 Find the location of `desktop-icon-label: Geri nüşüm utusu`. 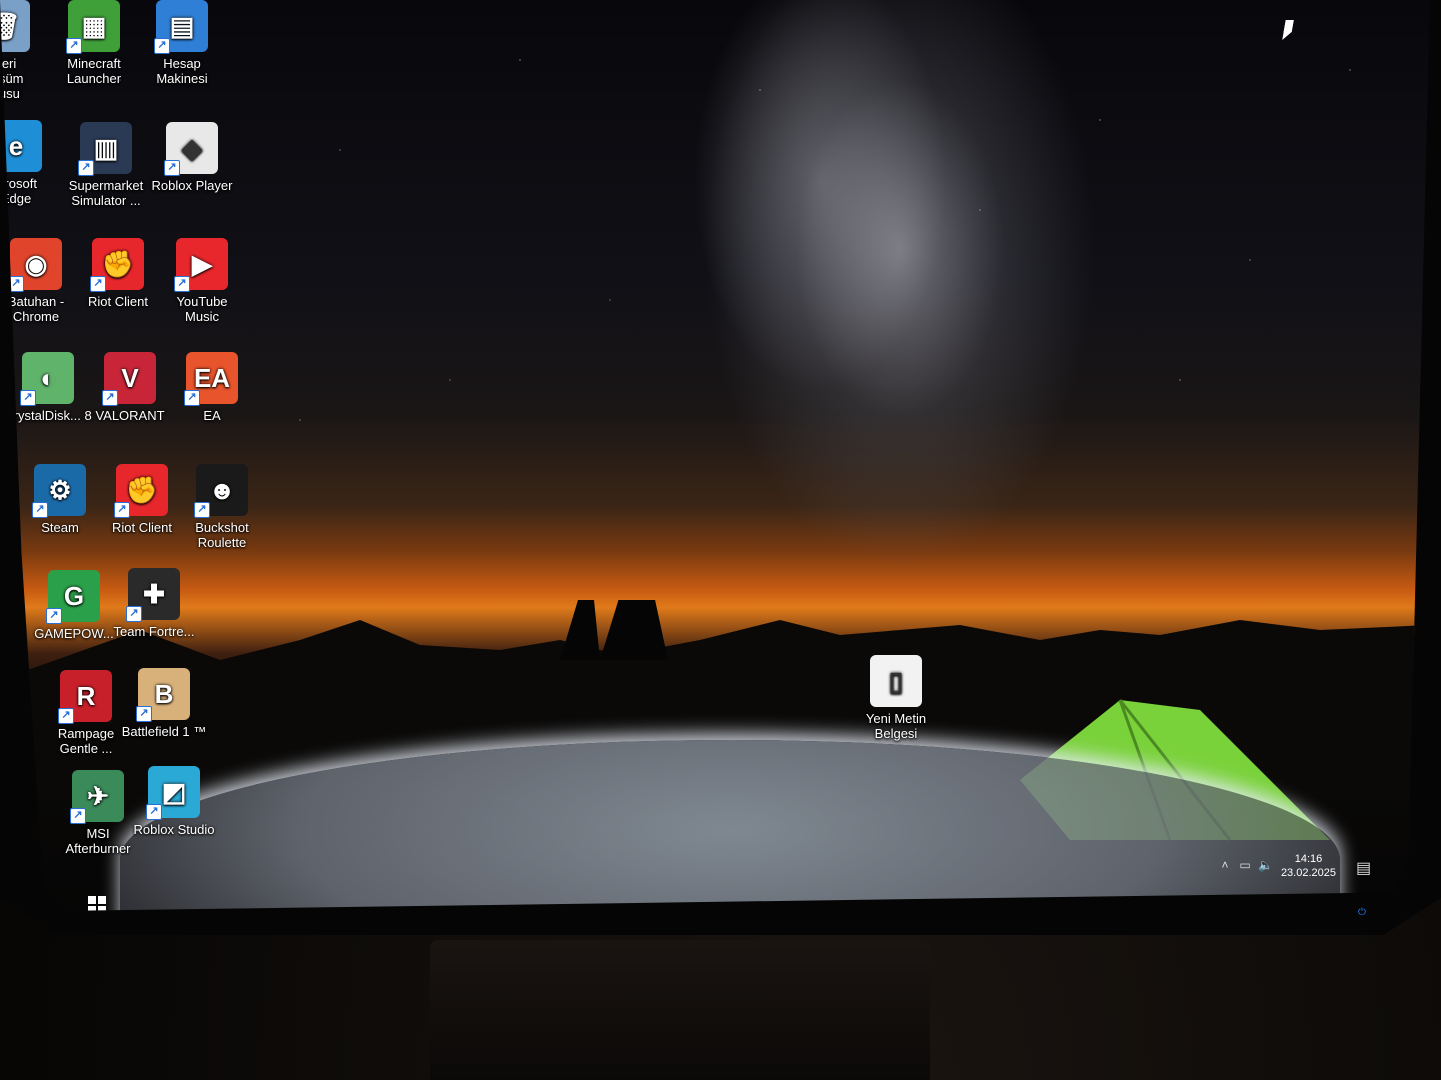

desktop-icon-label: Geri nüşüm utusu is located at coordinates (12, 78).